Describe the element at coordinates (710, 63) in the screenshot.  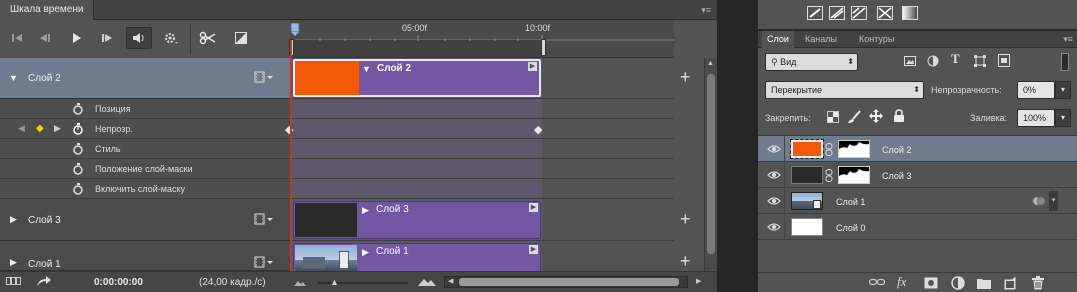
I see `scroll-up-icon: ▲` at that location.